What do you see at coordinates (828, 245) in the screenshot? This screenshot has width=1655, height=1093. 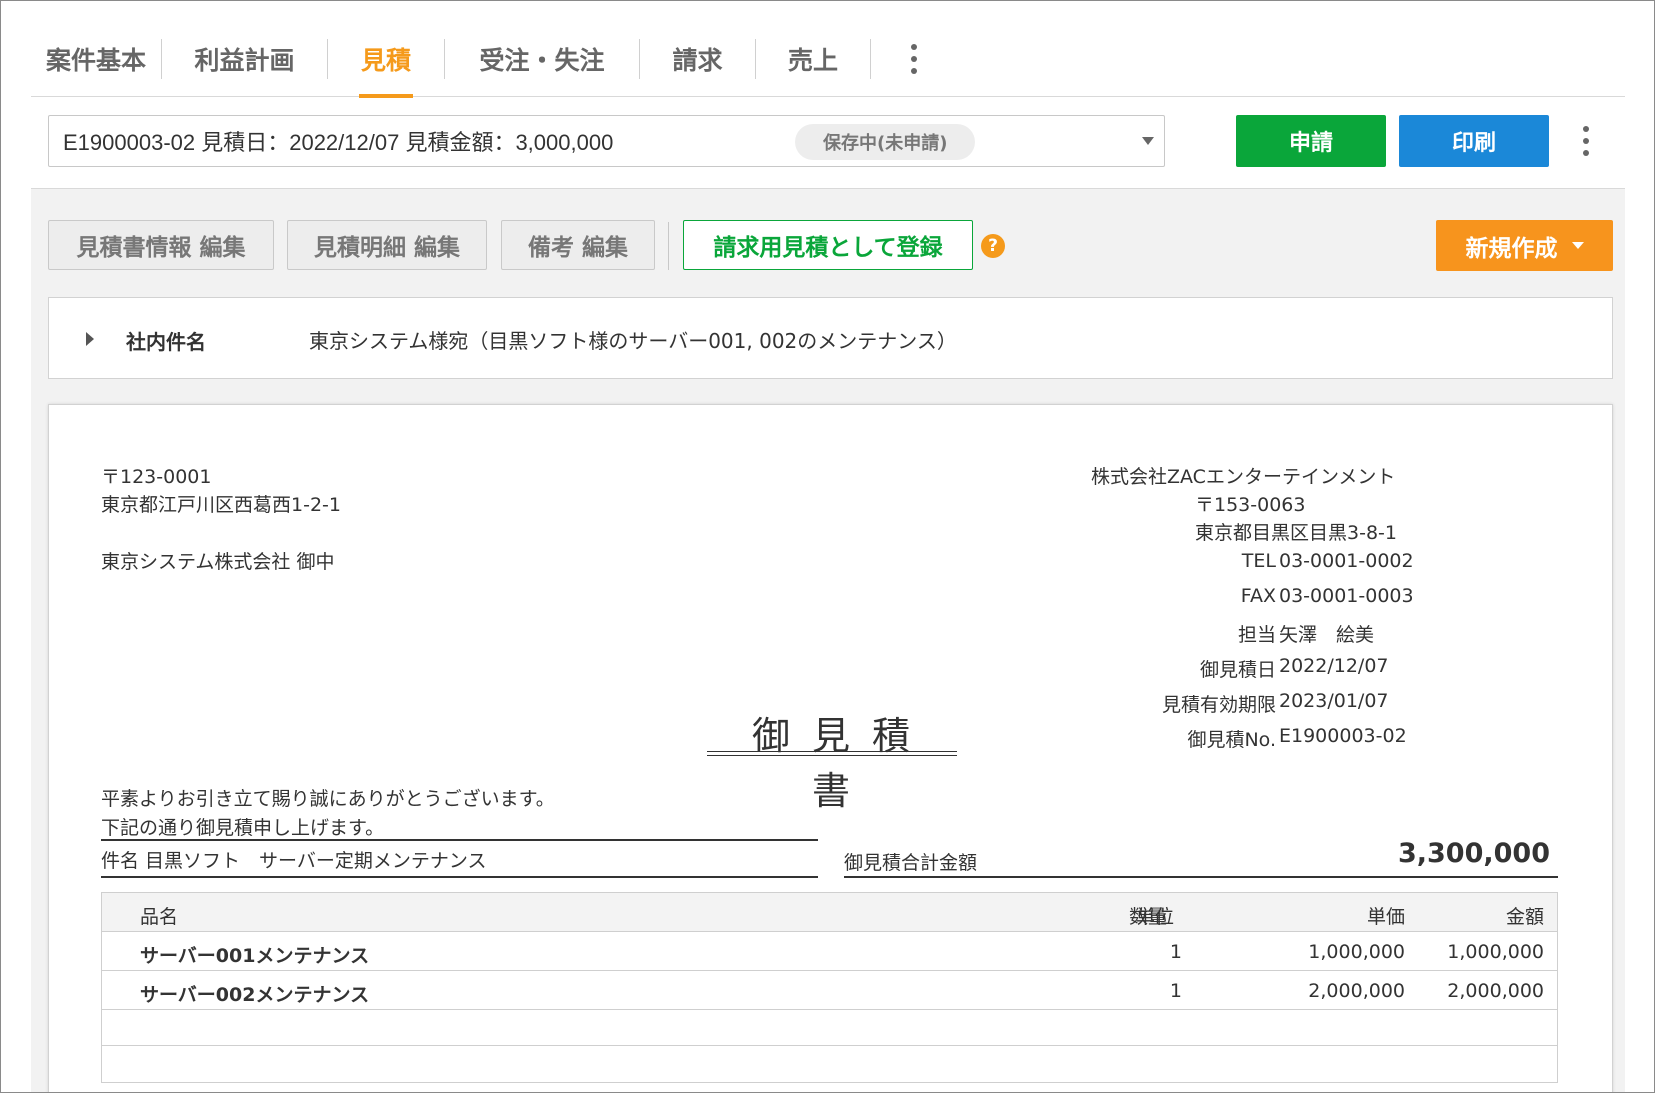 I see `register-billing-estimate-button: 請求用見積として登録` at bounding box center [828, 245].